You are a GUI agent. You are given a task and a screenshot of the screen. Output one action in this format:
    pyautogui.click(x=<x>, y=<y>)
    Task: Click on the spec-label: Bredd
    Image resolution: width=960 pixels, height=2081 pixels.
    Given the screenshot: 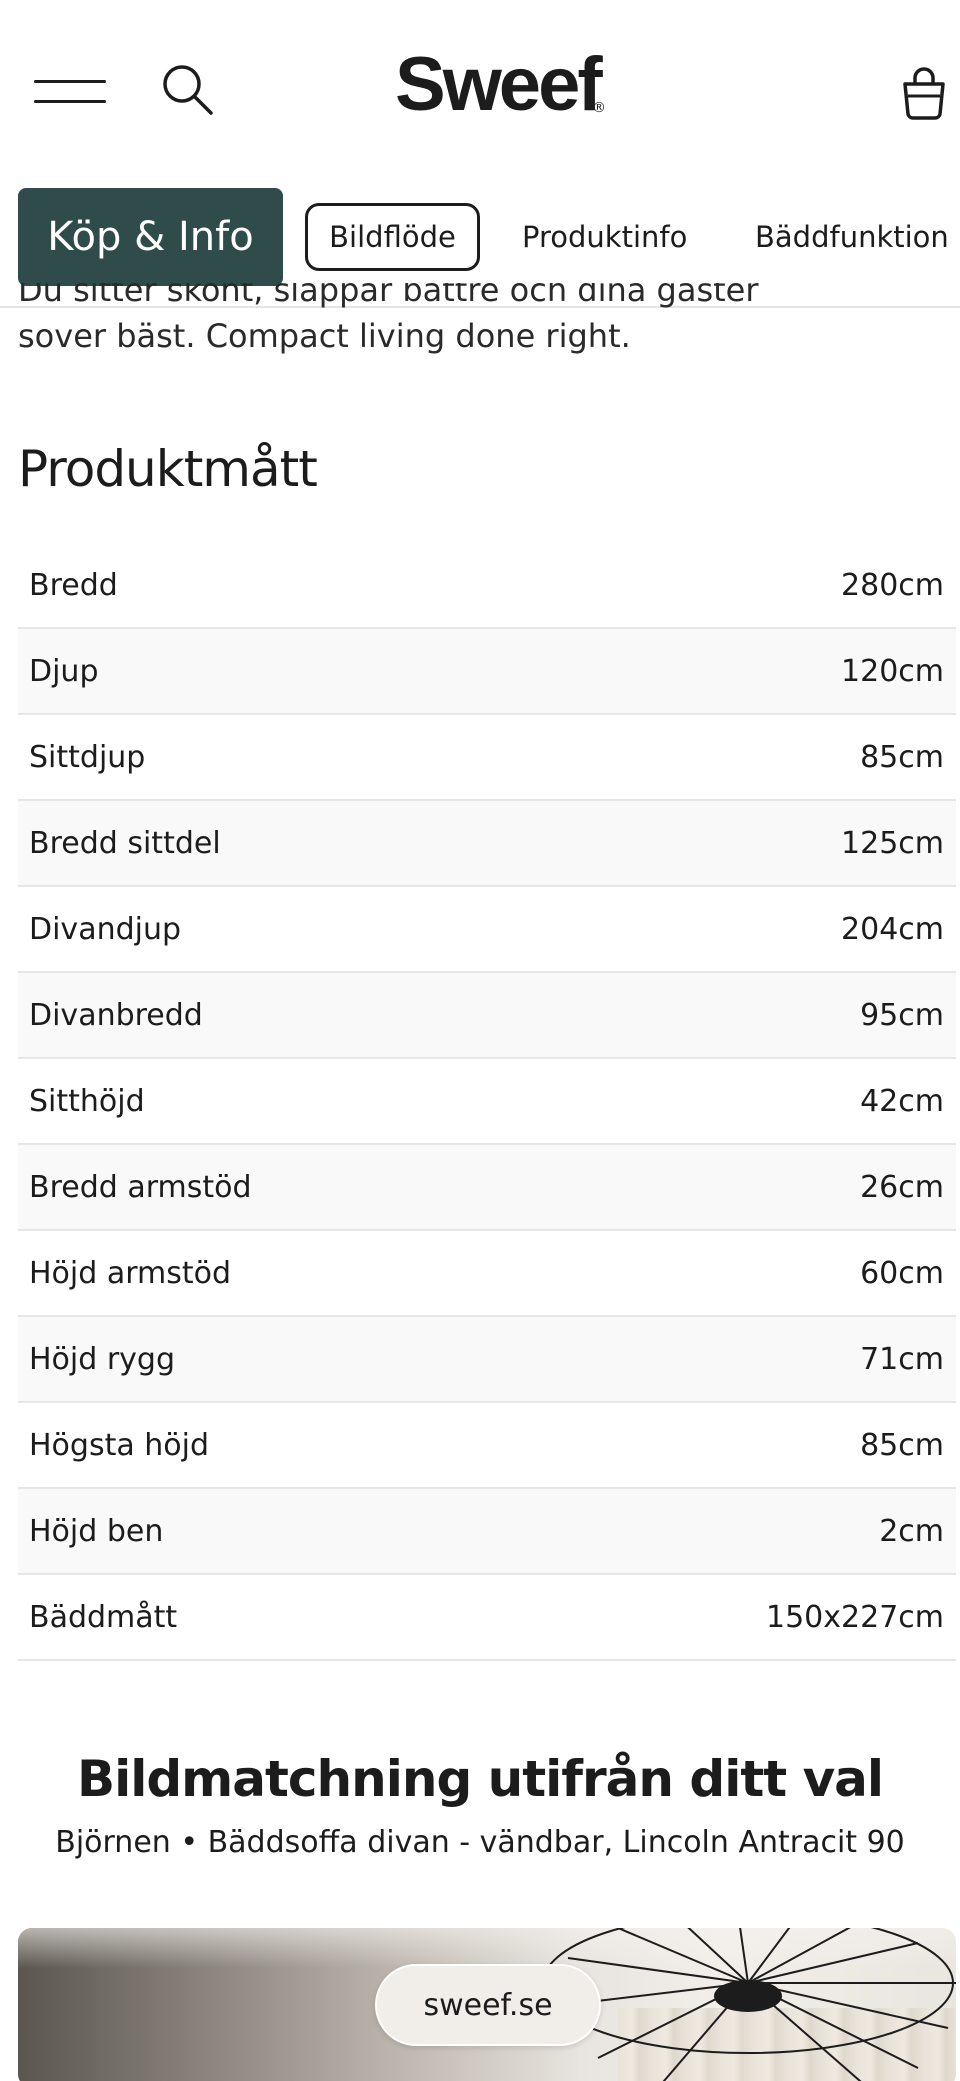 What is the action you would take?
    pyautogui.click(x=73, y=585)
    